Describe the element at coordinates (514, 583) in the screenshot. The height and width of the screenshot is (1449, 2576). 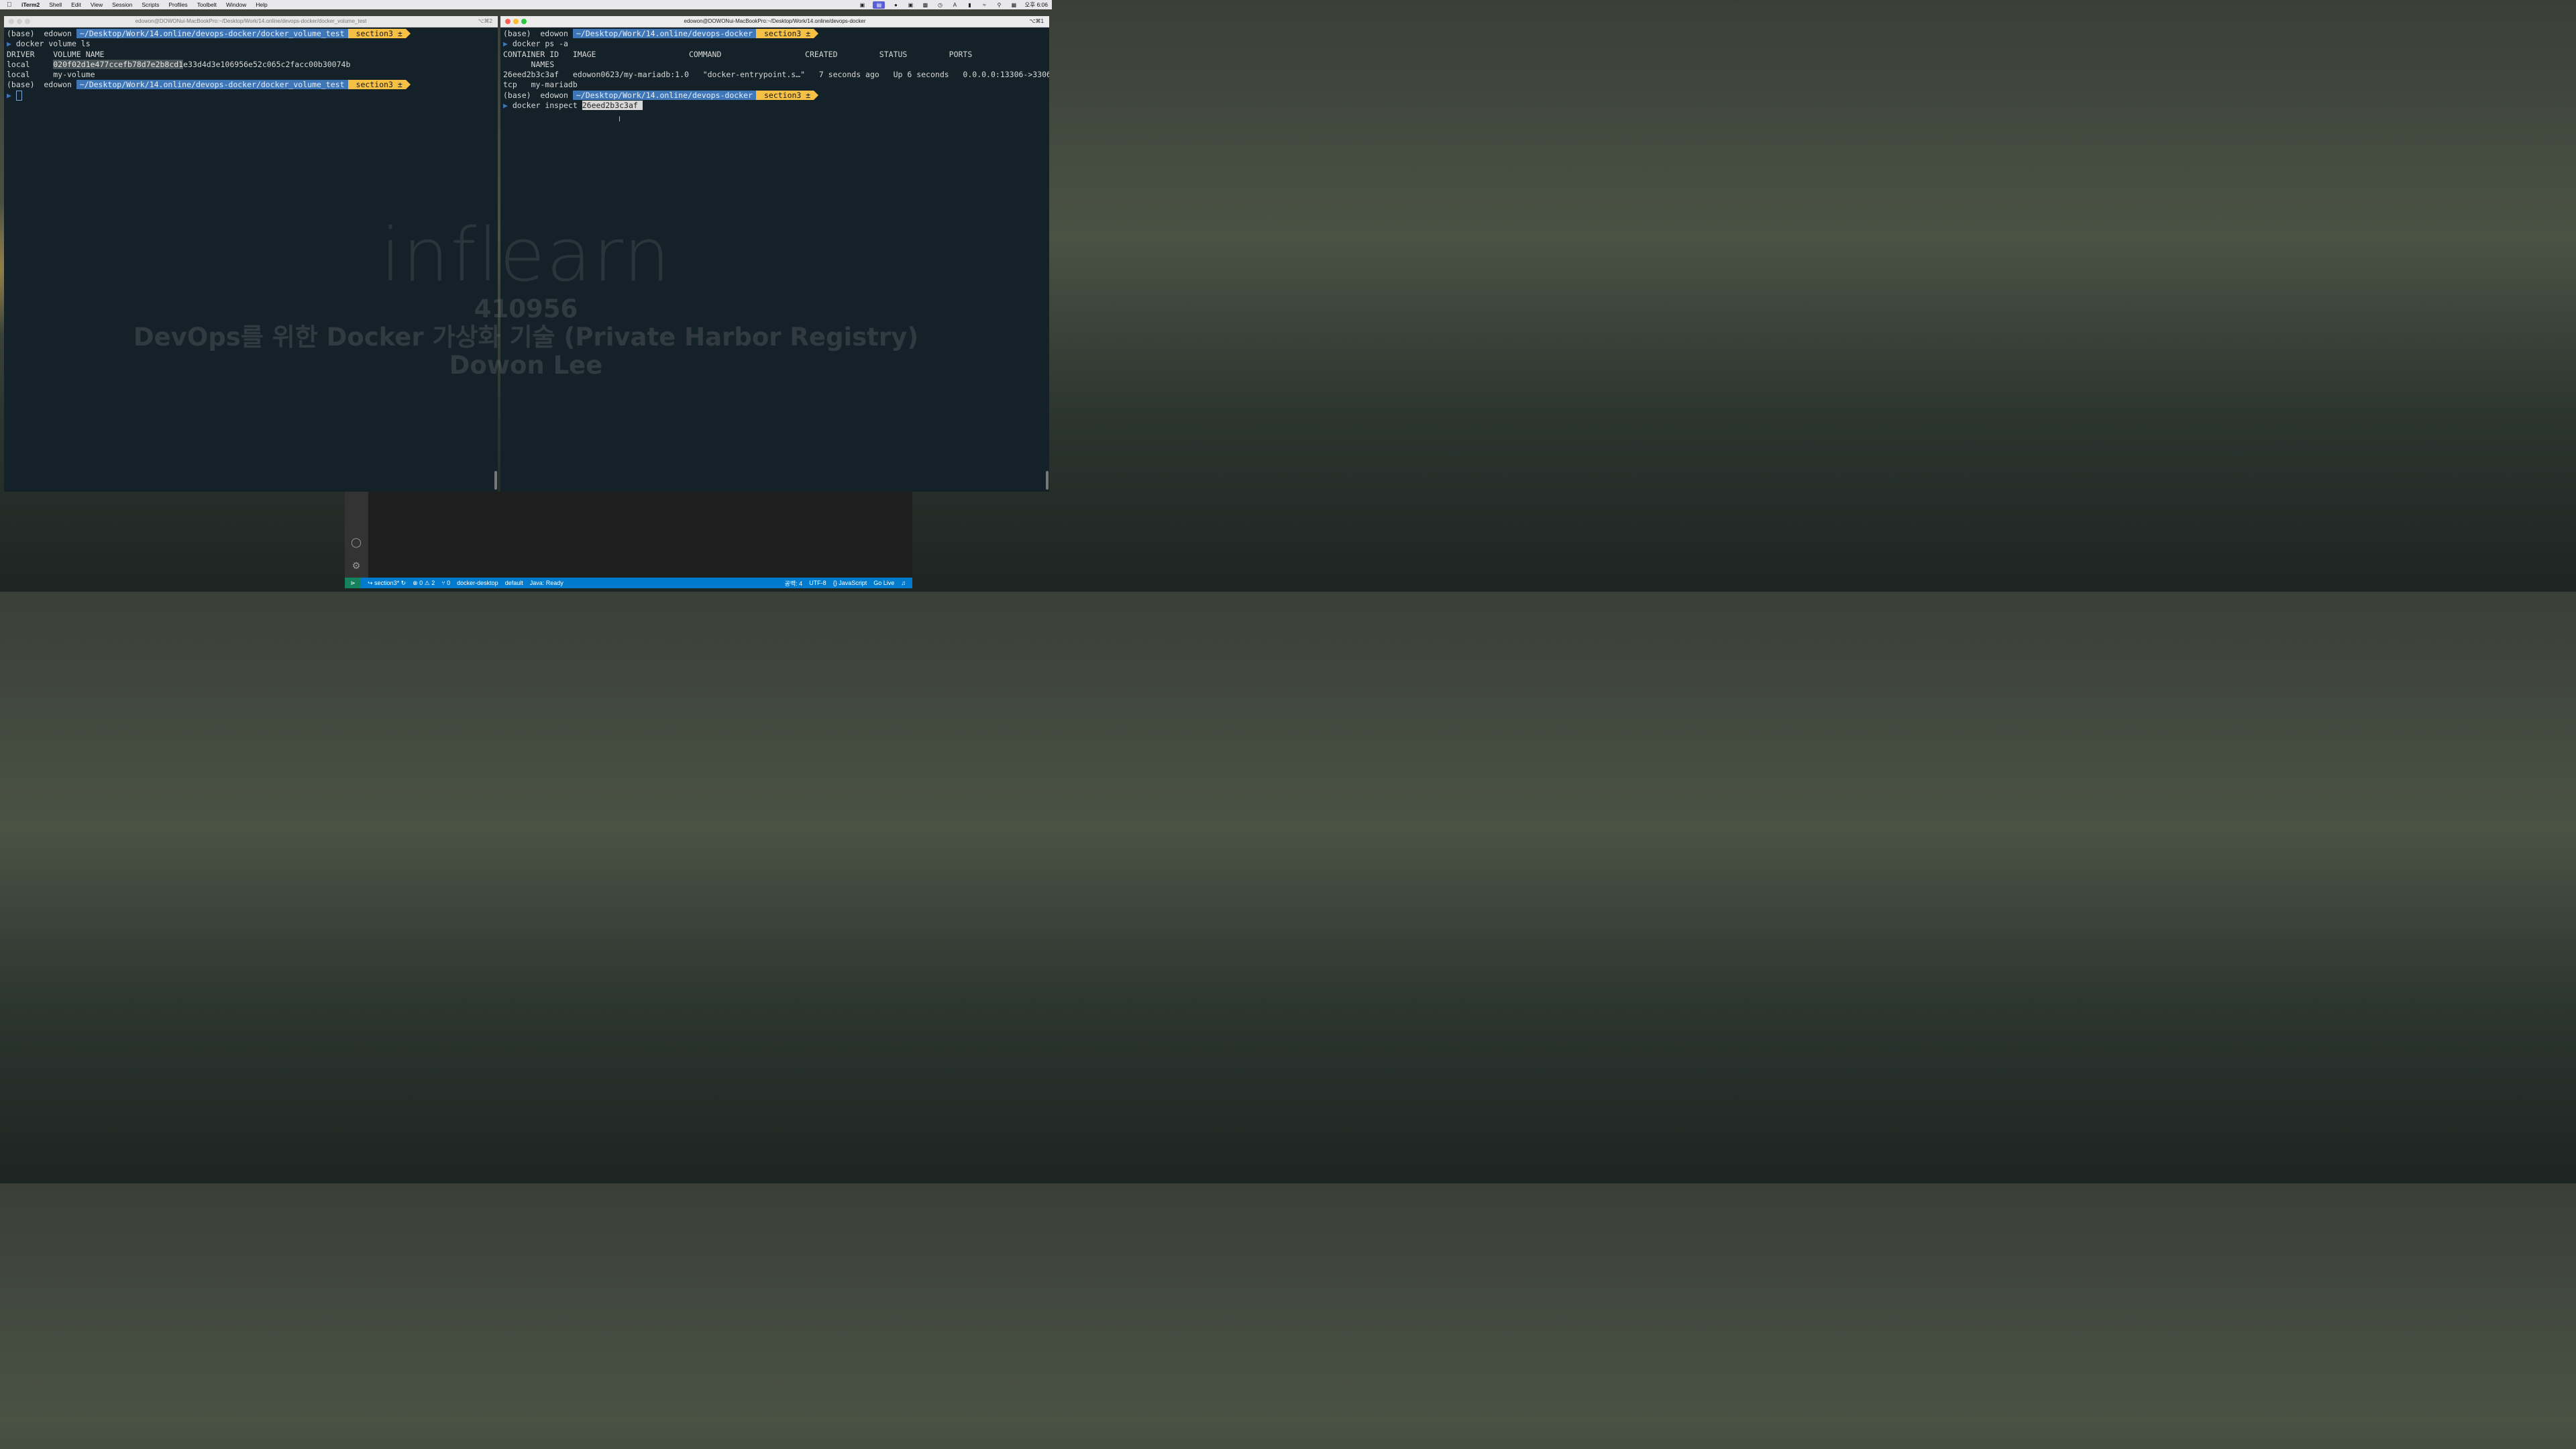
I see `k8s-namespace-status: default` at that location.